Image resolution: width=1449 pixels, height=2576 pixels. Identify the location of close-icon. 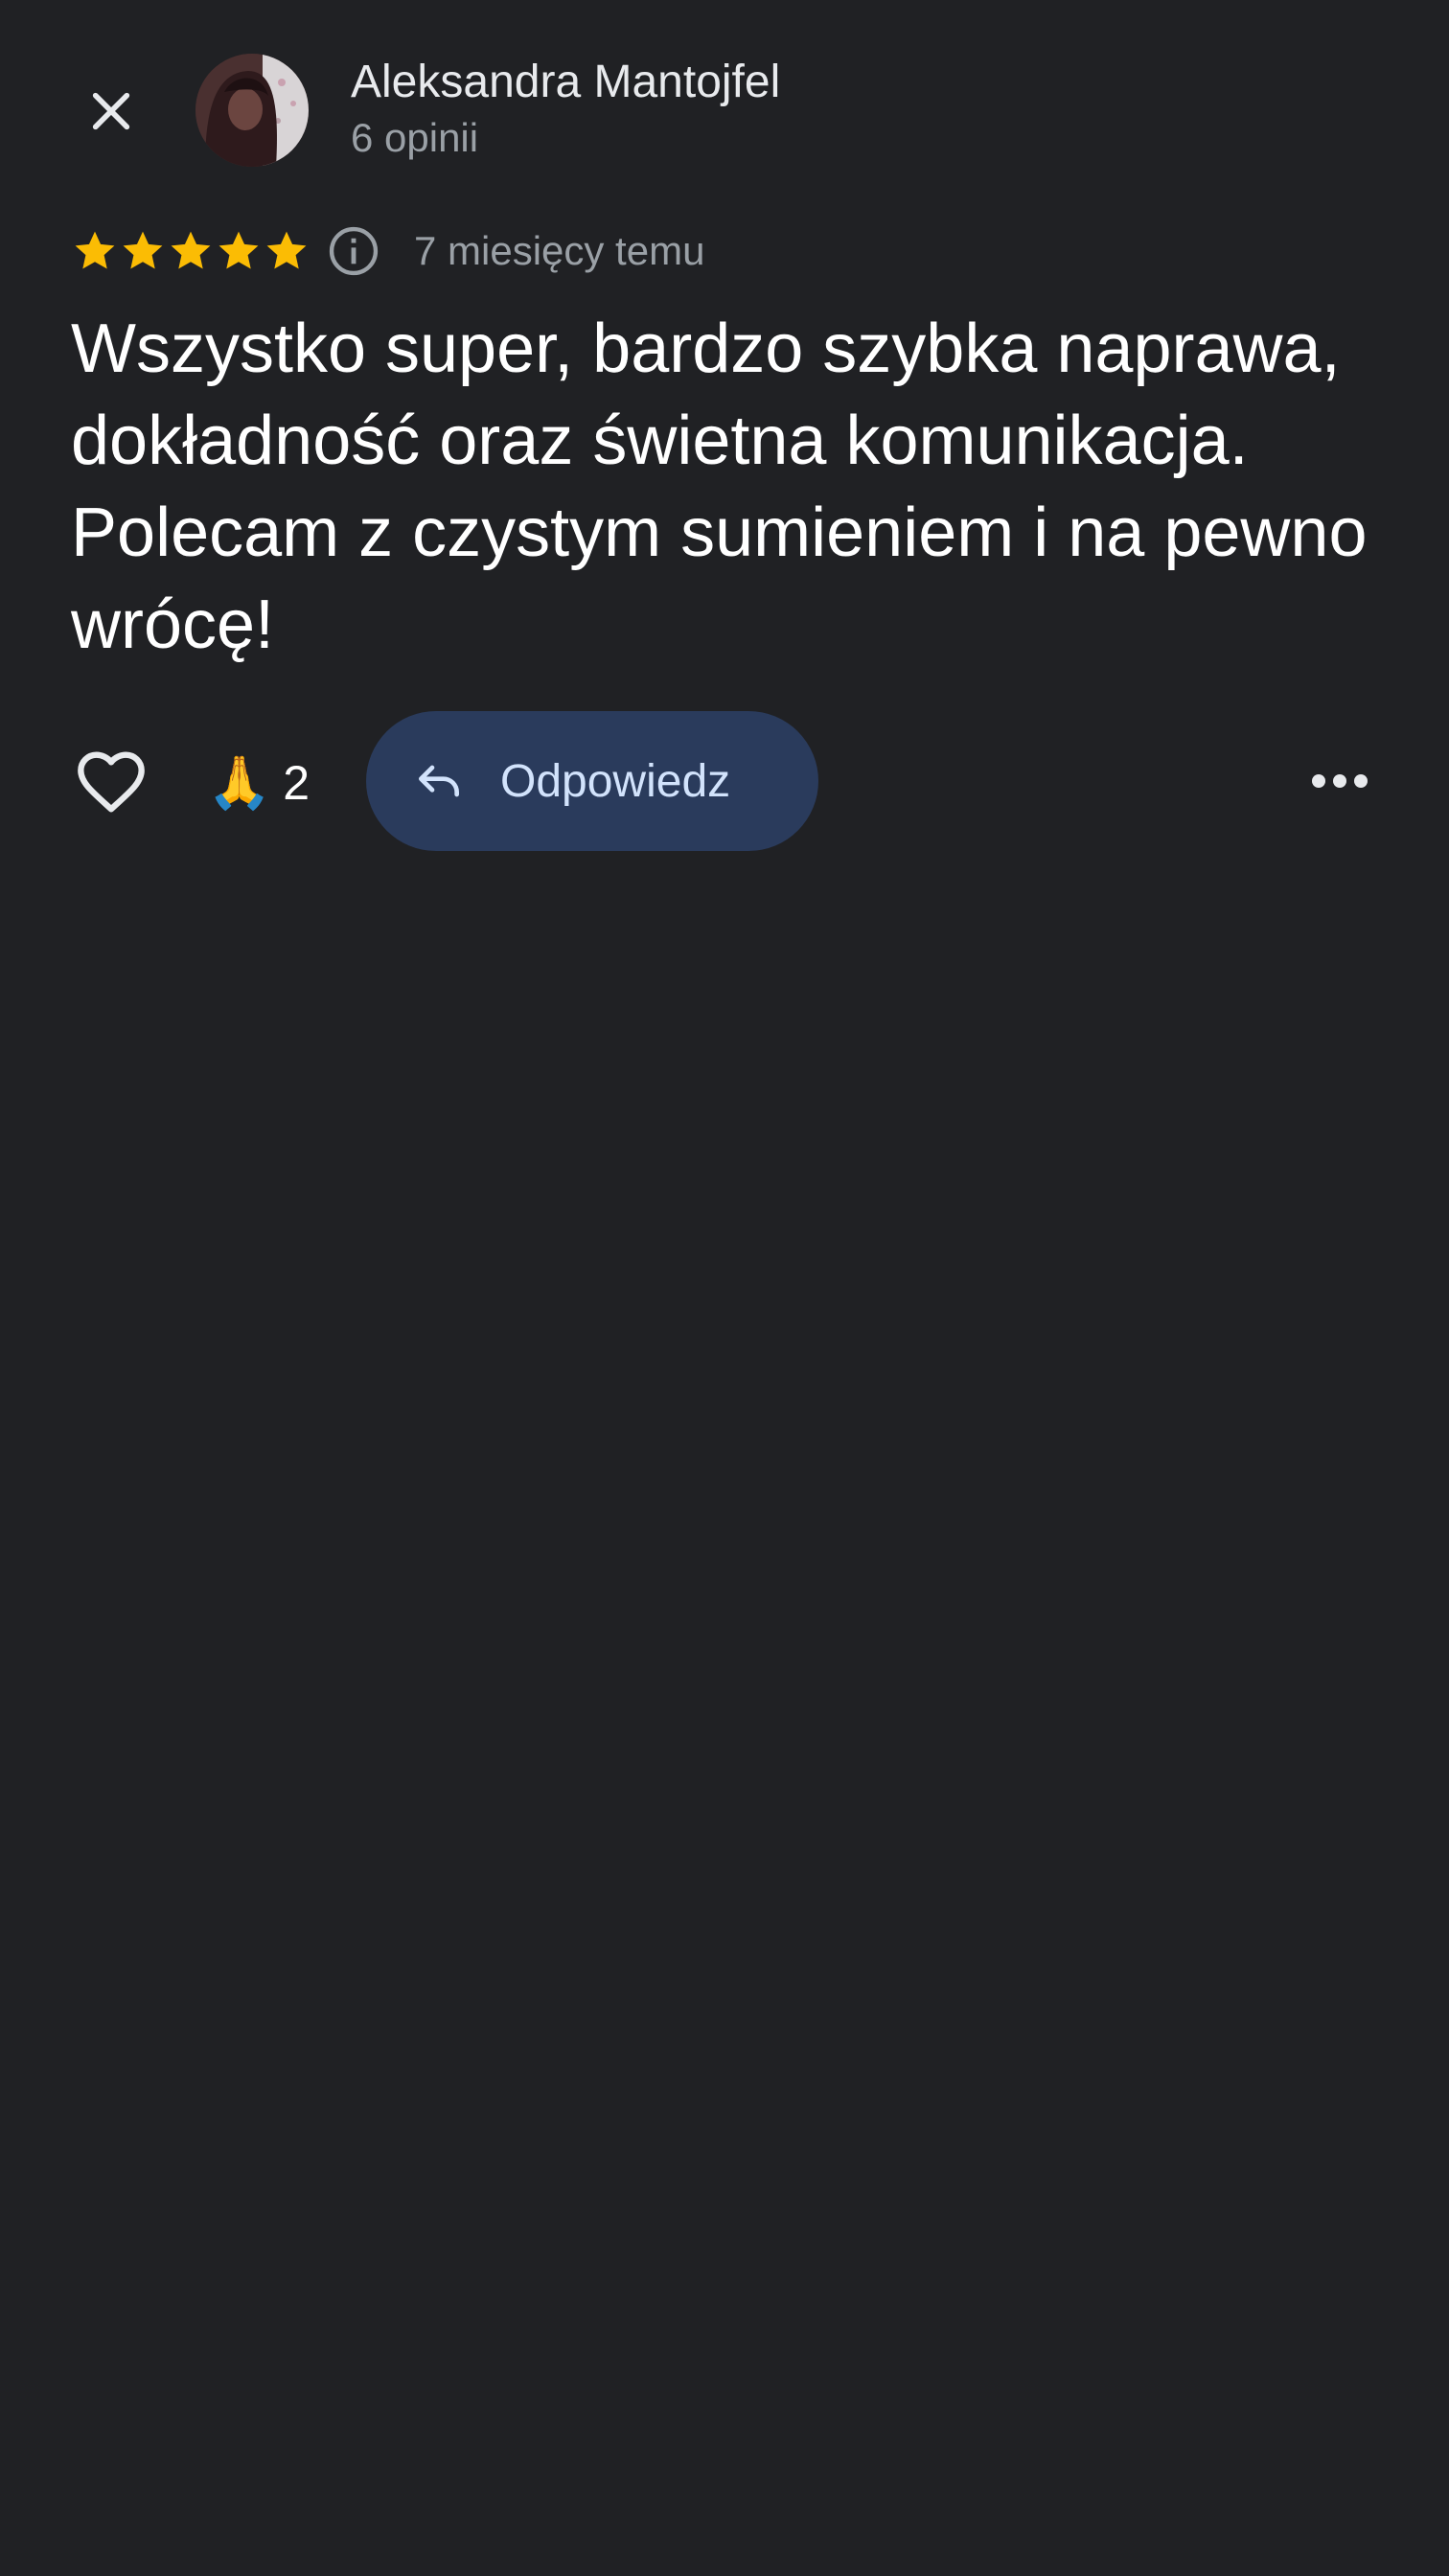
(111, 111).